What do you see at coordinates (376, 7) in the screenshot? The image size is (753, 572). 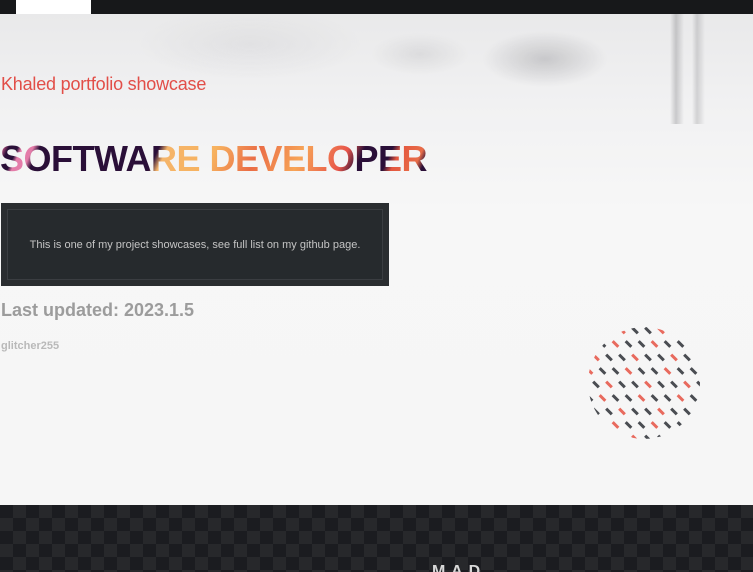 I see `top-navigation-bar` at bounding box center [376, 7].